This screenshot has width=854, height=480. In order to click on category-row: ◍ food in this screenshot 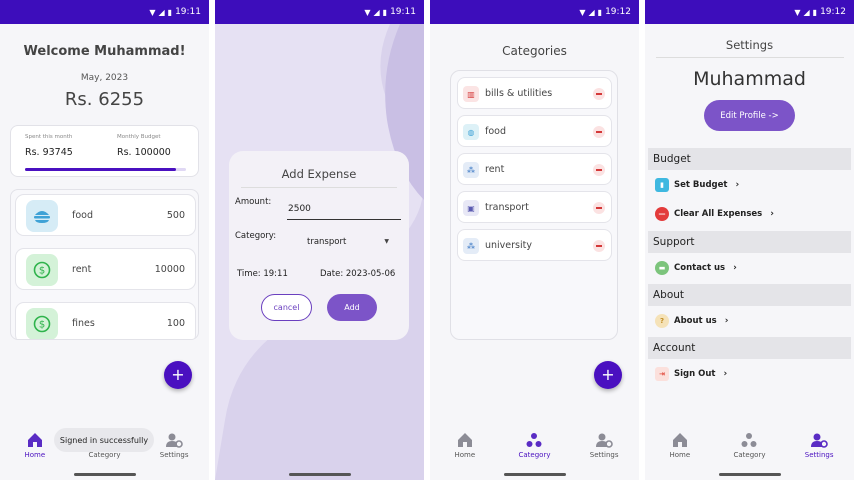, I will do `click(534, 131)`.